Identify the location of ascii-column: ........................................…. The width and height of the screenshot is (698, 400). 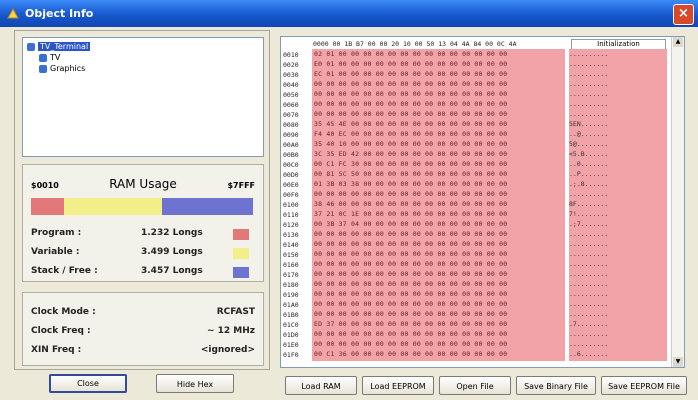
(618, 205).